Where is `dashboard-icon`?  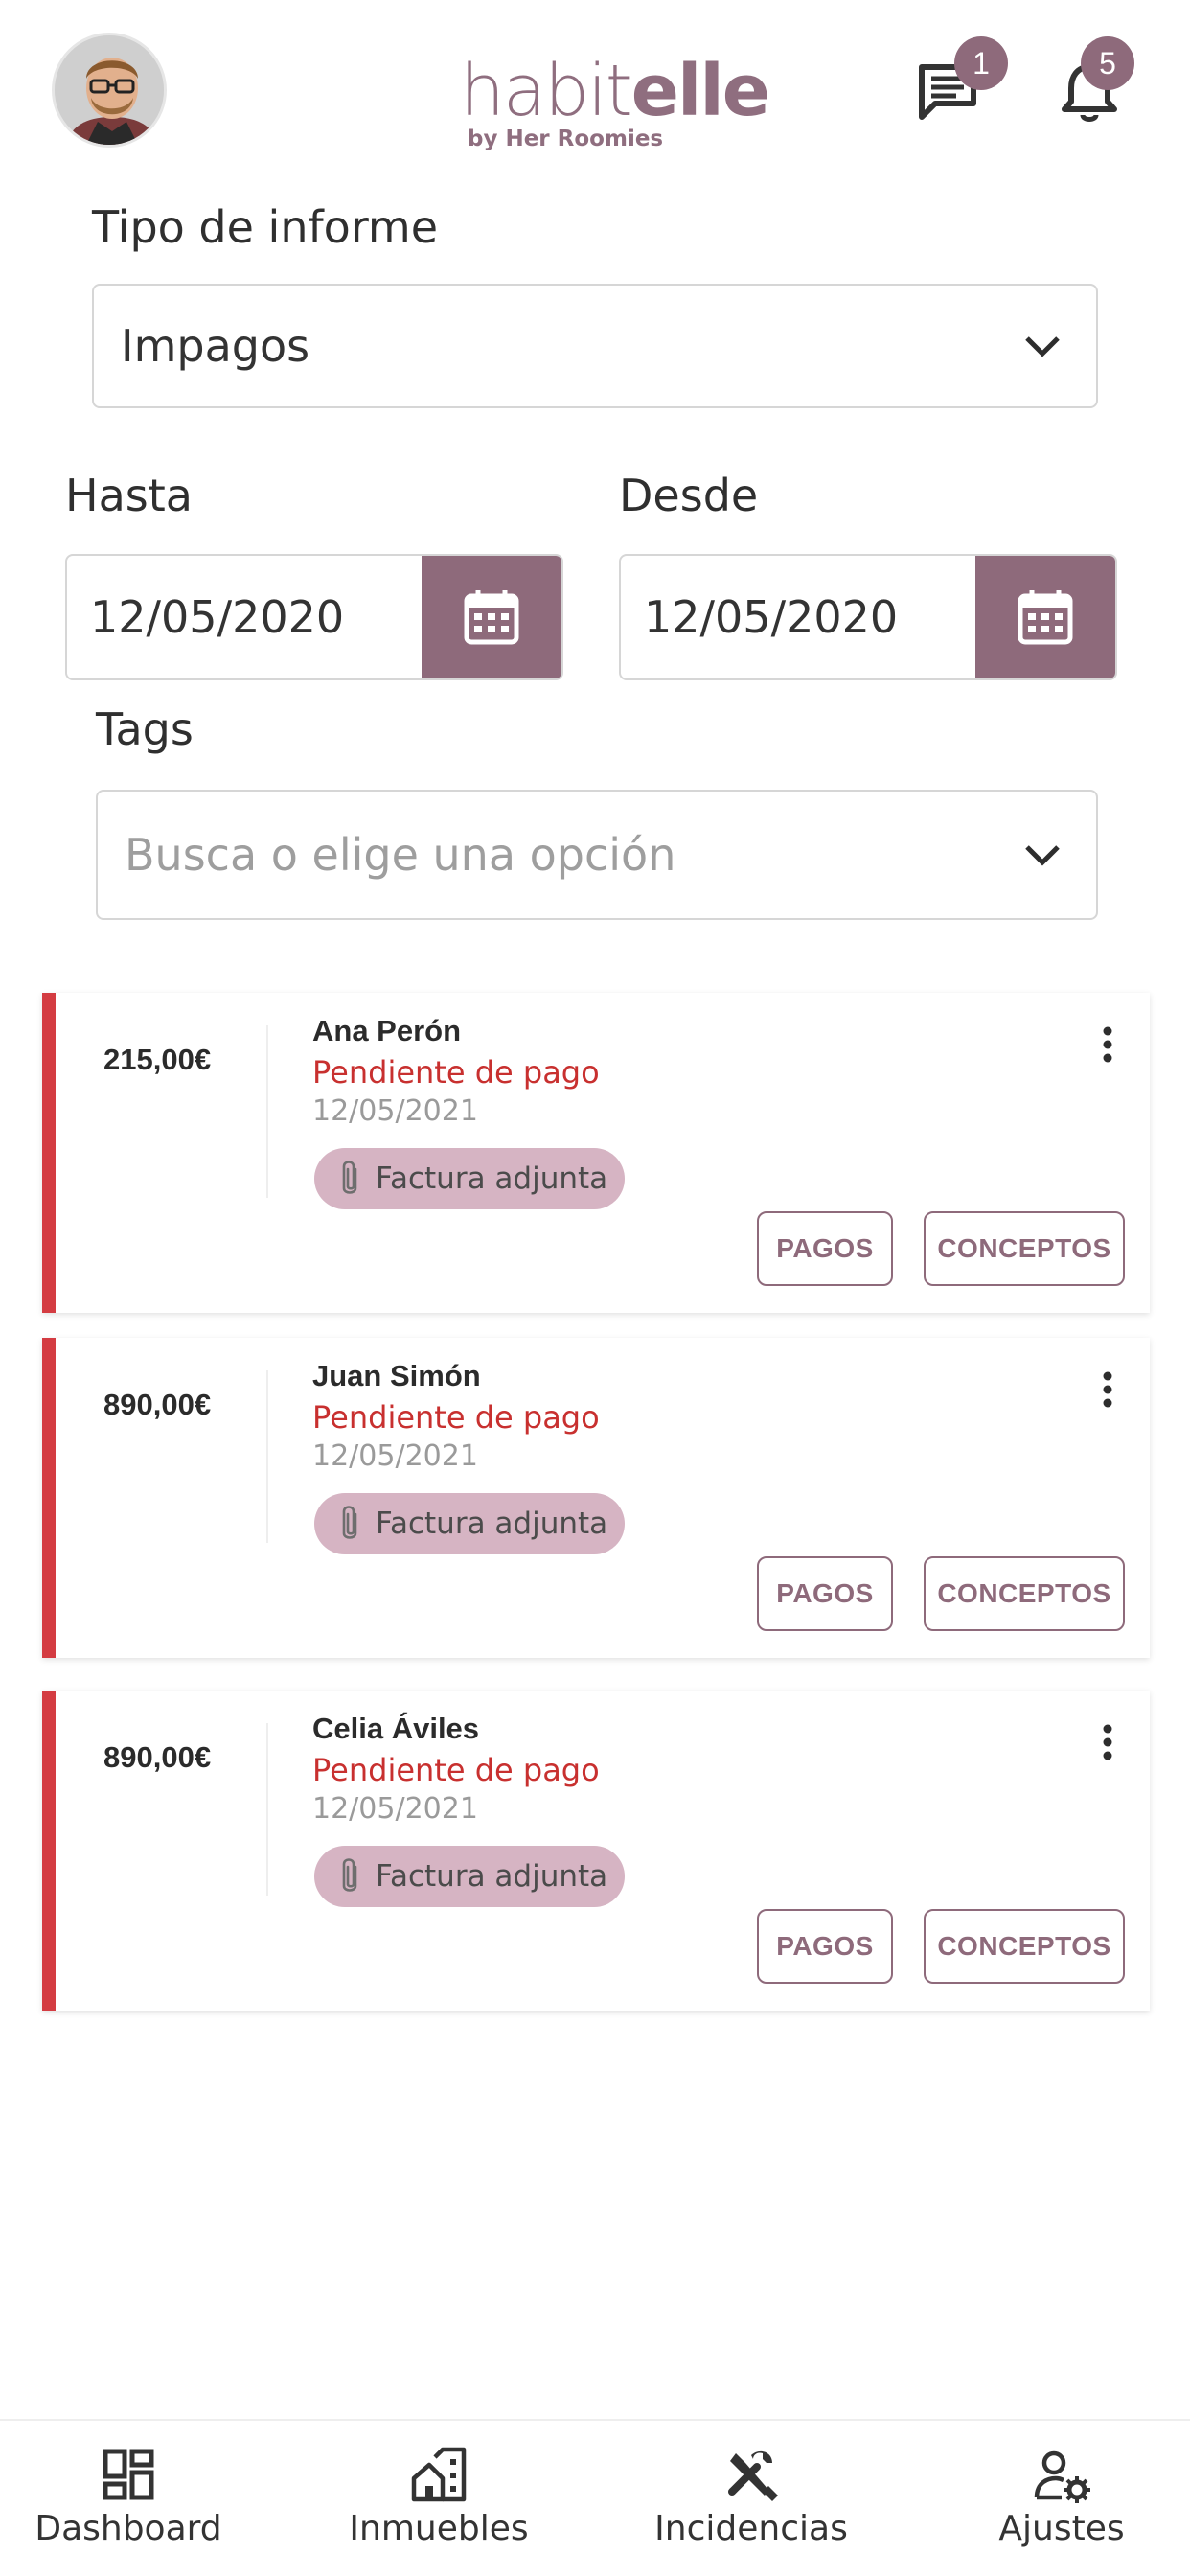 dashboard-icon is located at coordinates (128, 2474).